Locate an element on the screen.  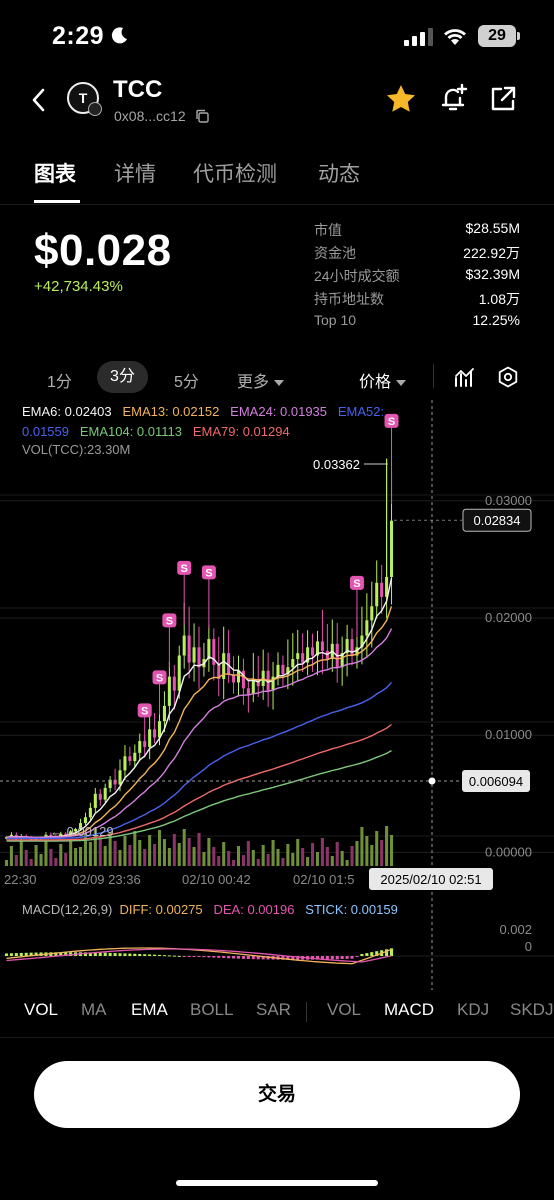
copy-icon is located at coordinates (202, 116).